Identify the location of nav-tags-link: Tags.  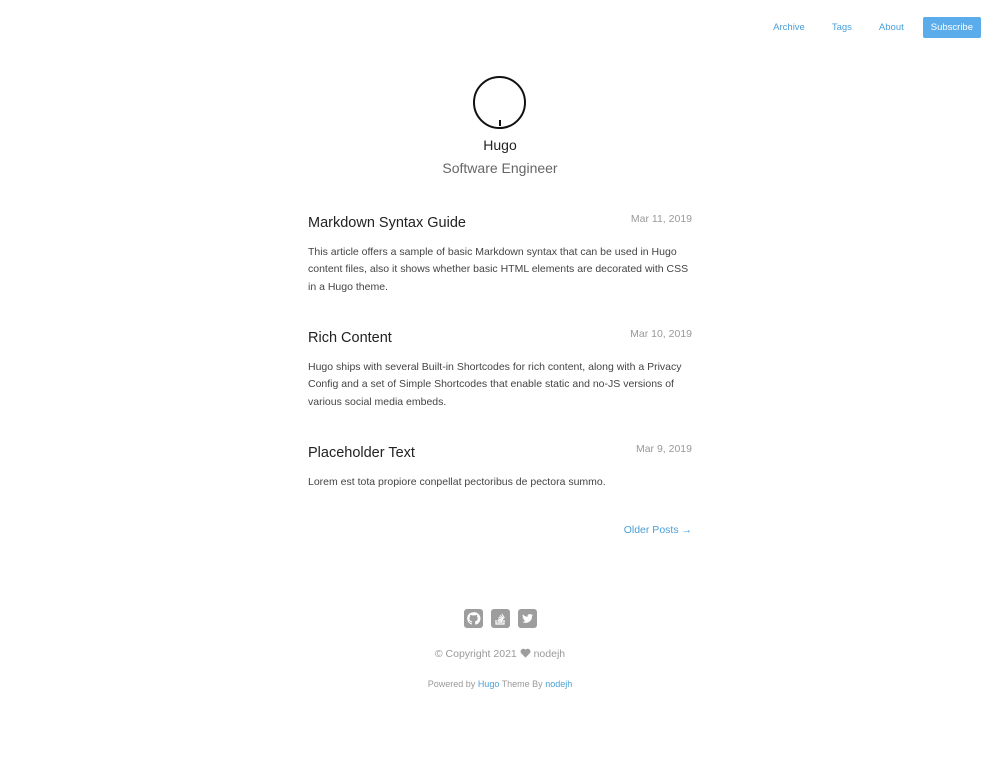
(842, 27).